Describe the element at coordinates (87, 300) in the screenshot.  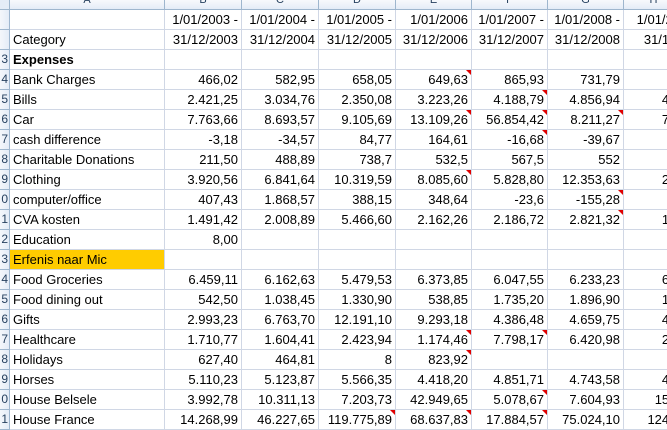
I see `category-label: Food dining out` at that location.